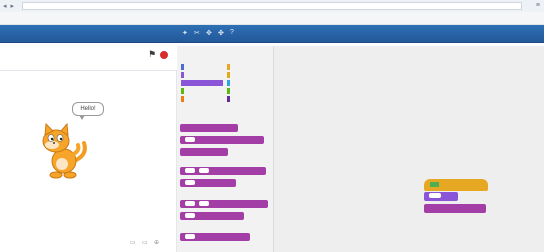 The width and height of the screenshot is (544, 252). Describe the element at coordinates (232, 32) in the screenshot. I see `help-icon: ?` at that location.